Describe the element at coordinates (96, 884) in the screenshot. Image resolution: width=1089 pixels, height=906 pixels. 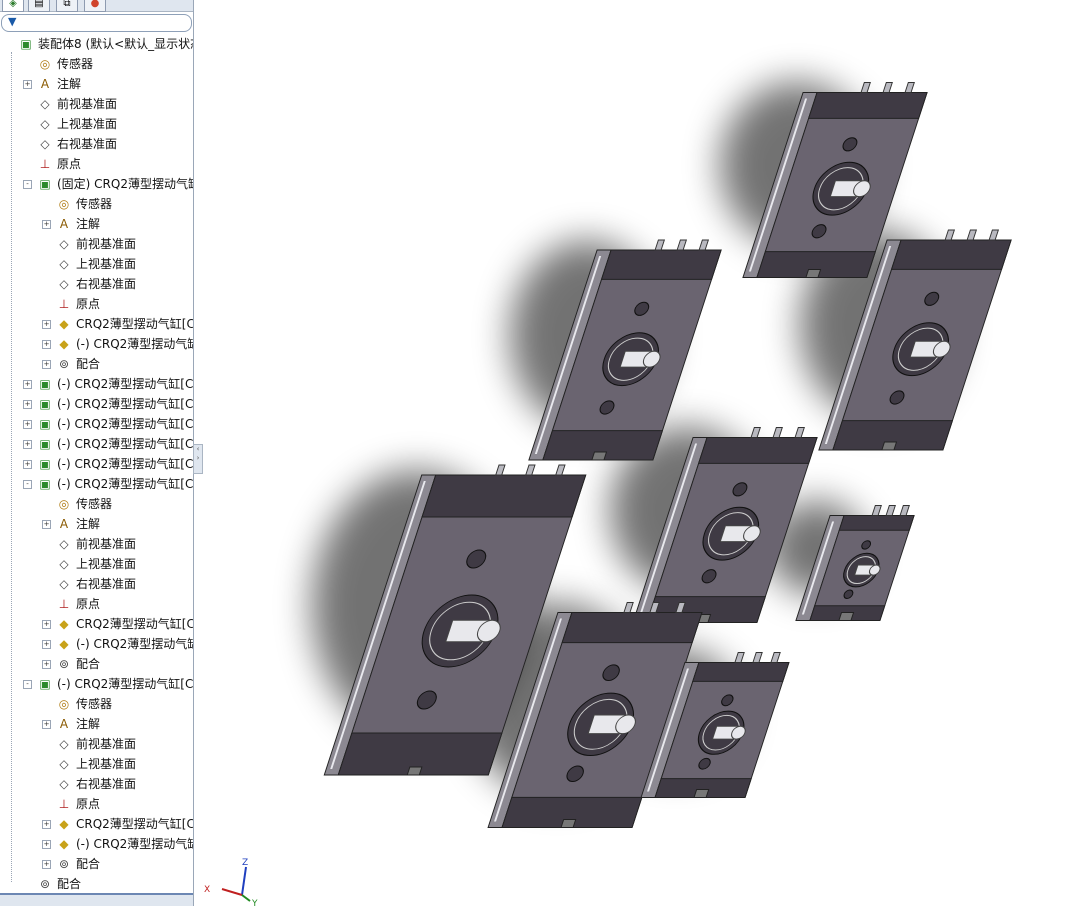
I see `tree-item: ⊚ 配合` at that location.